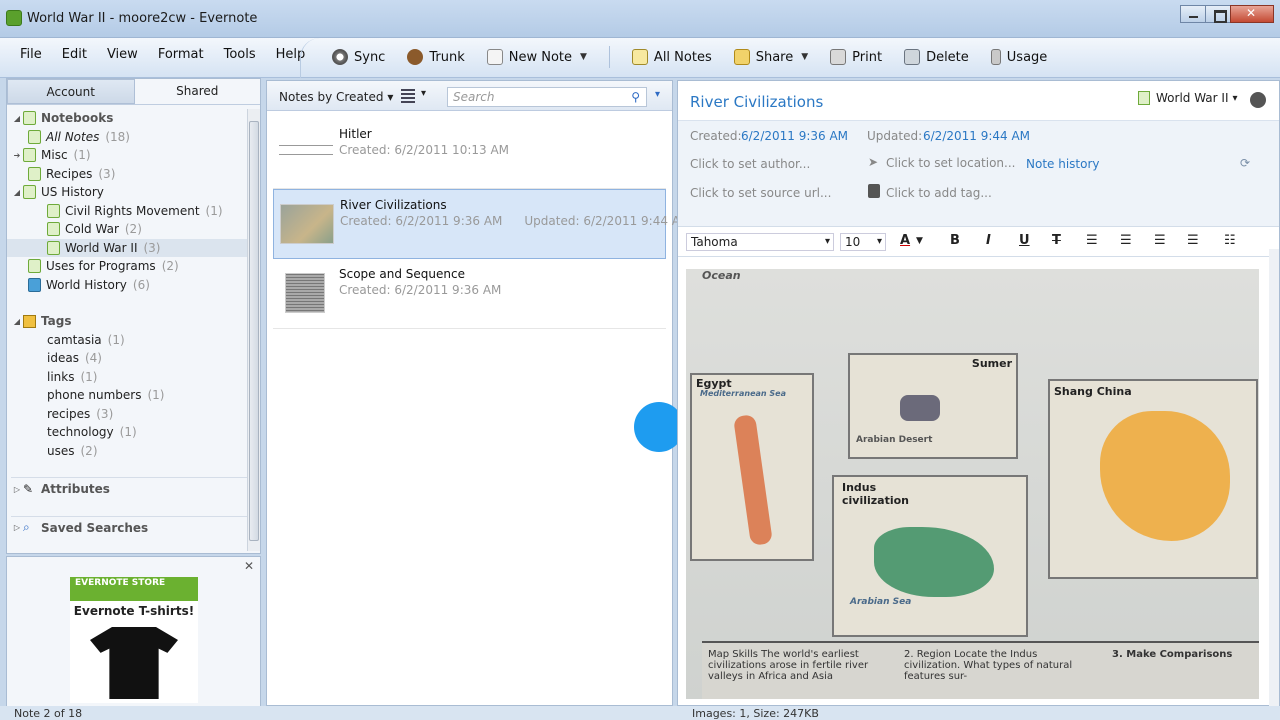 The height and width of the screenshot is (720, 1280). I want to click on align-left-icon: ☰, so click(1092, 240).